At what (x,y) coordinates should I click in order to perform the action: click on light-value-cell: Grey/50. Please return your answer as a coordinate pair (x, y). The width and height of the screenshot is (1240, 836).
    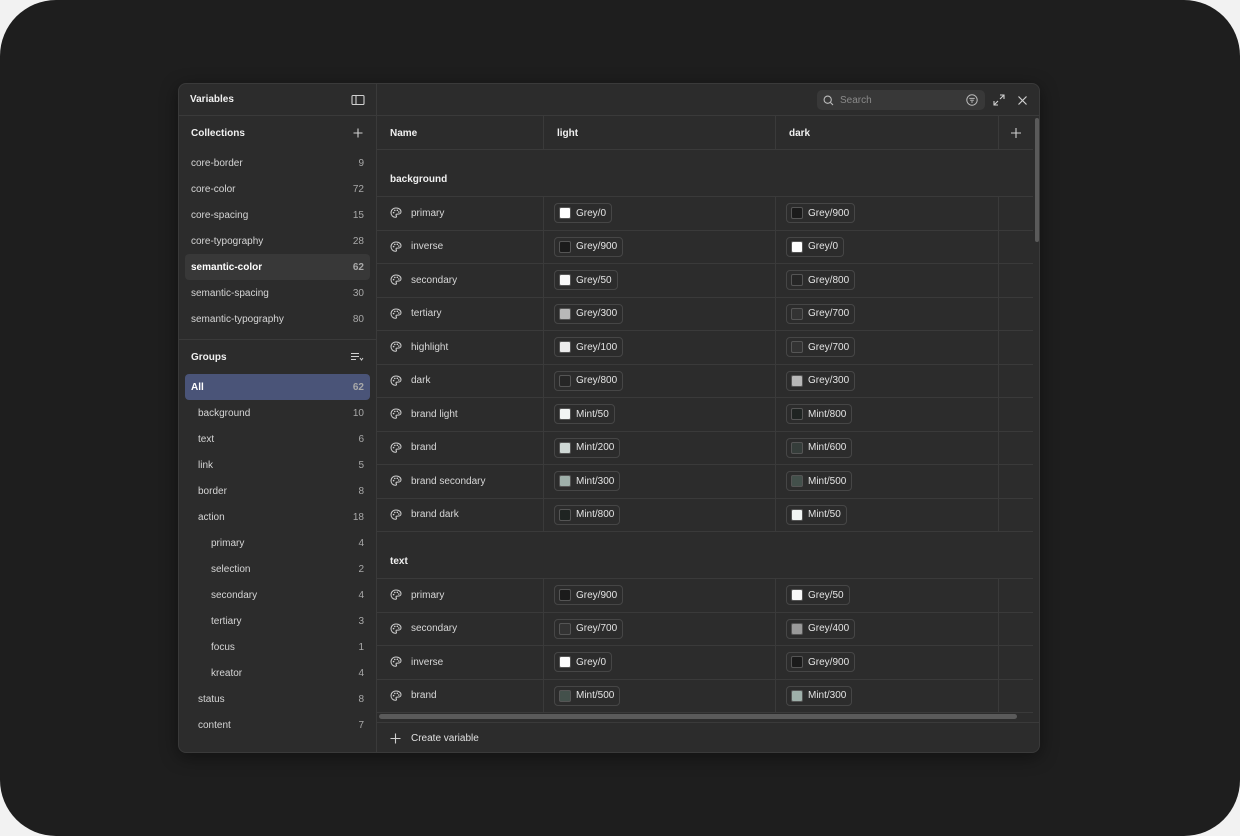
    Looking at the image, I should click on (660, 280).